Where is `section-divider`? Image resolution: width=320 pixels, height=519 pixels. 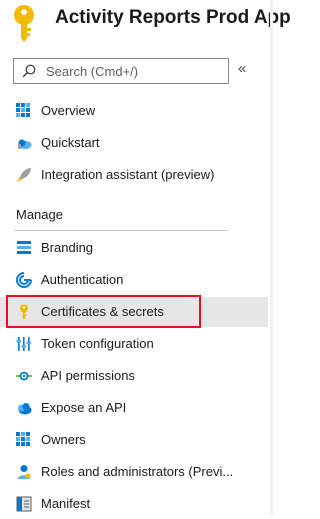 section-divider is located at coordinates (121, 230).